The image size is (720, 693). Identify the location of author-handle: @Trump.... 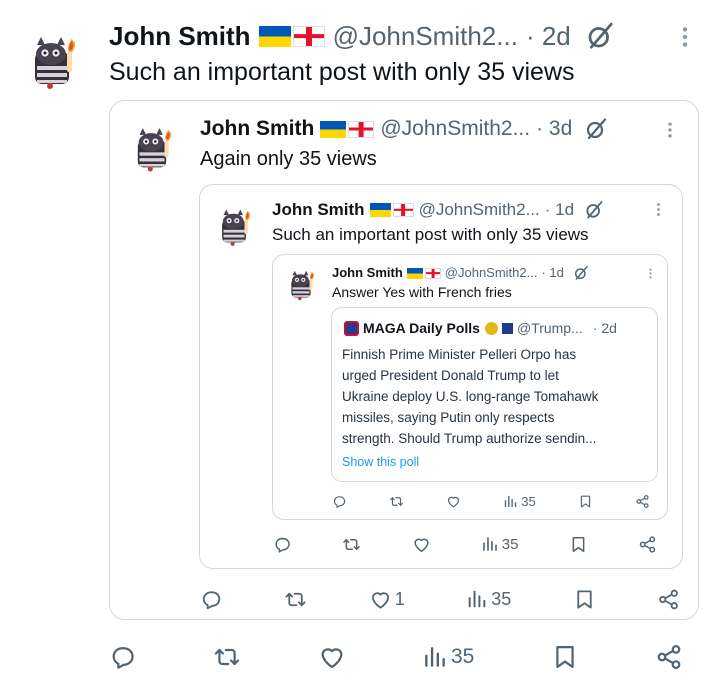
(550, 328).